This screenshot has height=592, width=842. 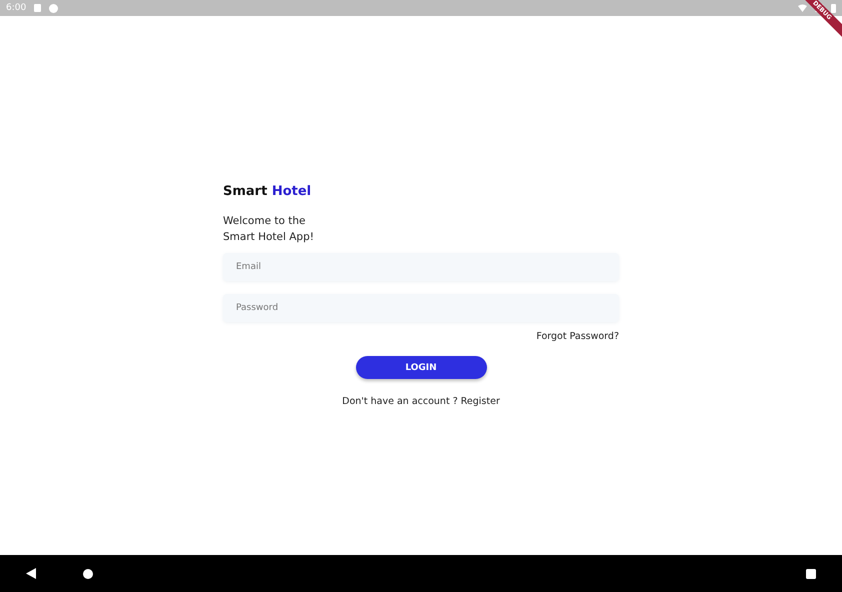 I want to click on welcome-text: Smart Hotel App!, so click(x=268, y=237).